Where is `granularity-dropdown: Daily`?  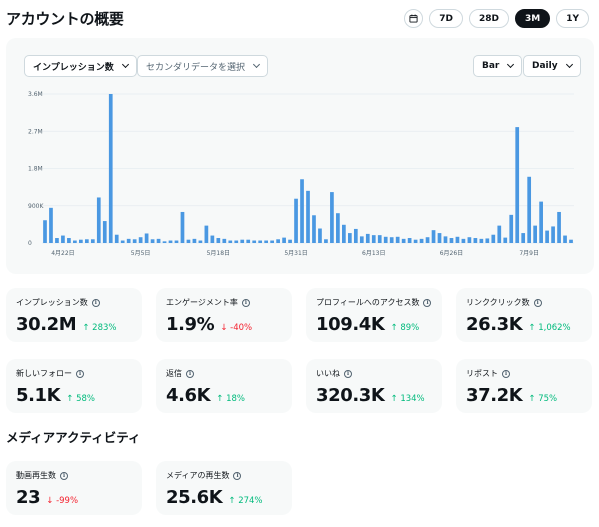 granularity-dropdown: Daily is located at coordinates (552, 66).